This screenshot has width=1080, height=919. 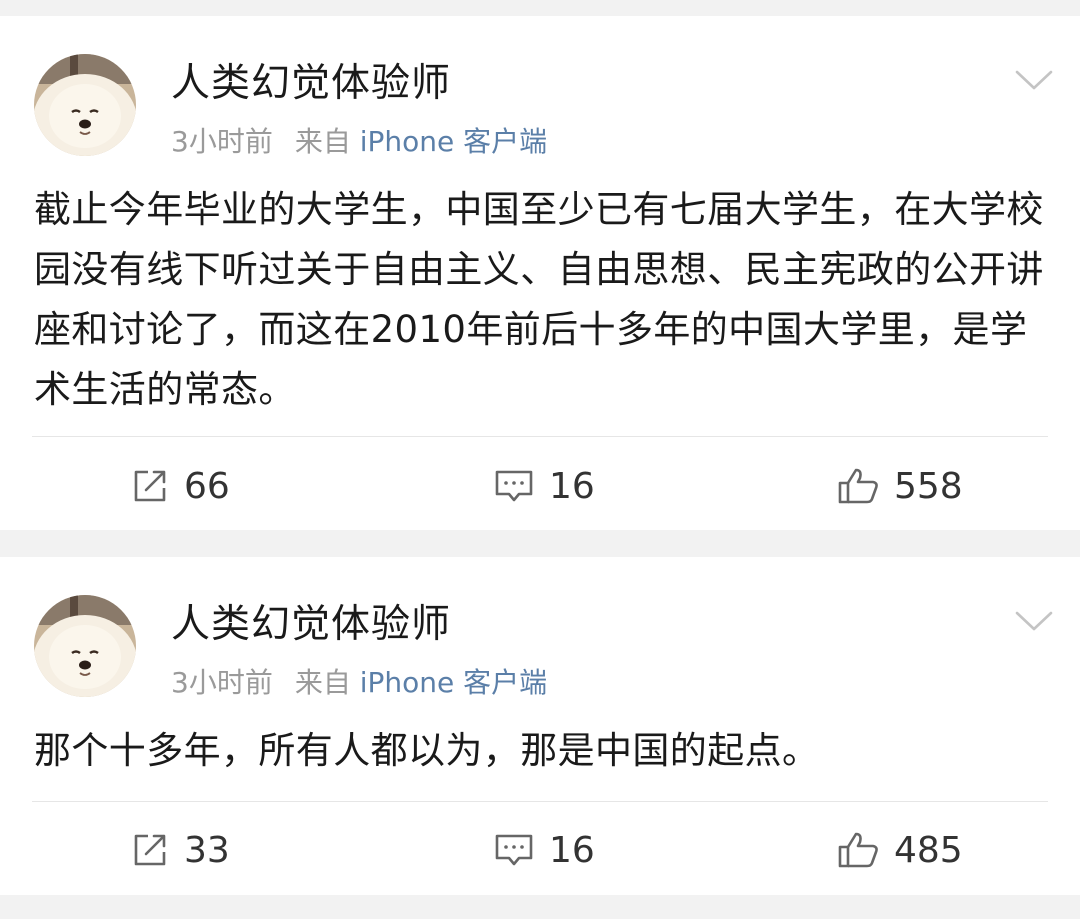 What do you see at coordinates (928, 850) in the screenshot?
I see `like-count: 485` at bounding box center [928, 850].